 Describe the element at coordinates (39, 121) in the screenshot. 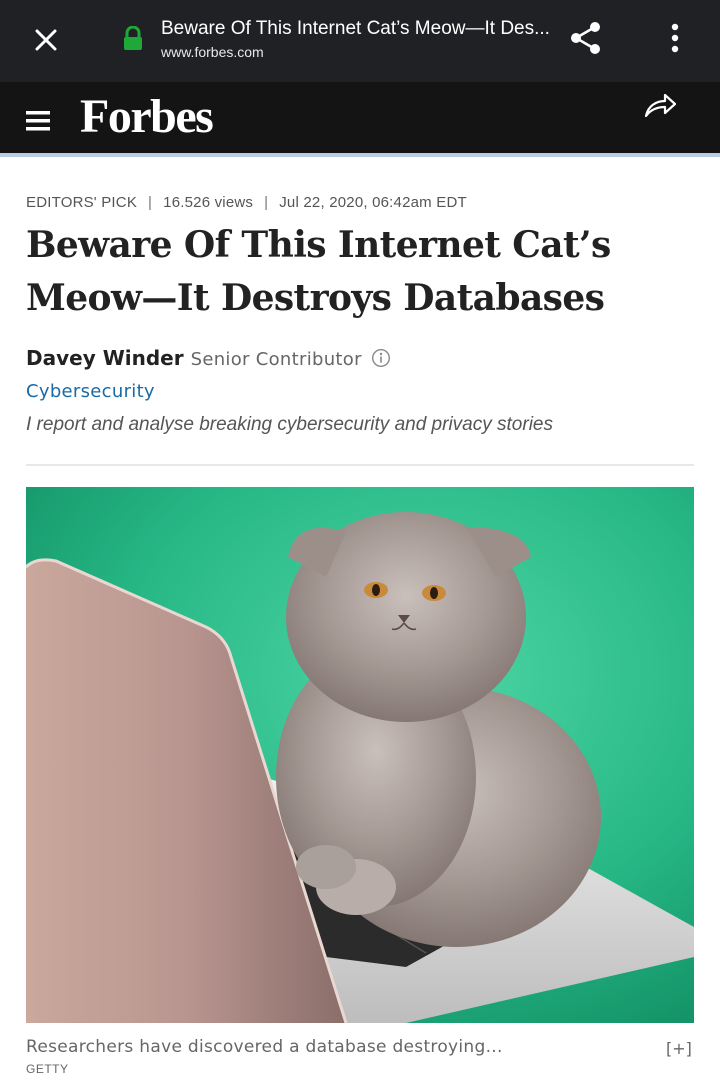

I see `hamburger-icon` at that location.